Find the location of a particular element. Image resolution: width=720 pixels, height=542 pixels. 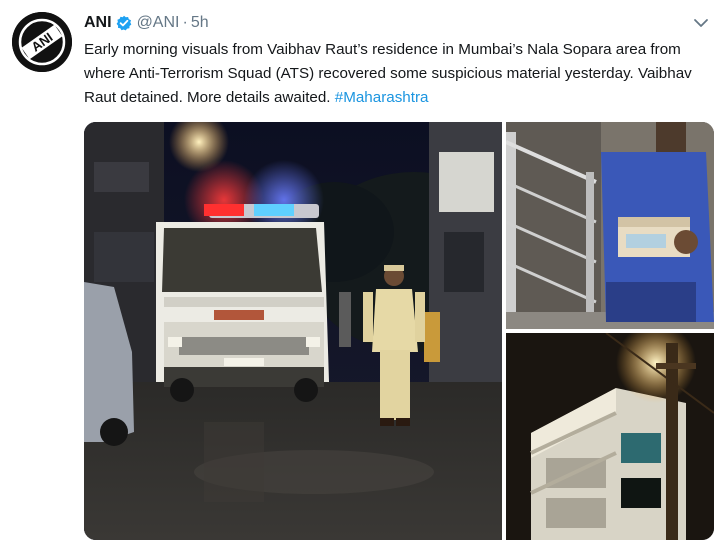

verified-badge-icon is located at coordinates (124, 23).